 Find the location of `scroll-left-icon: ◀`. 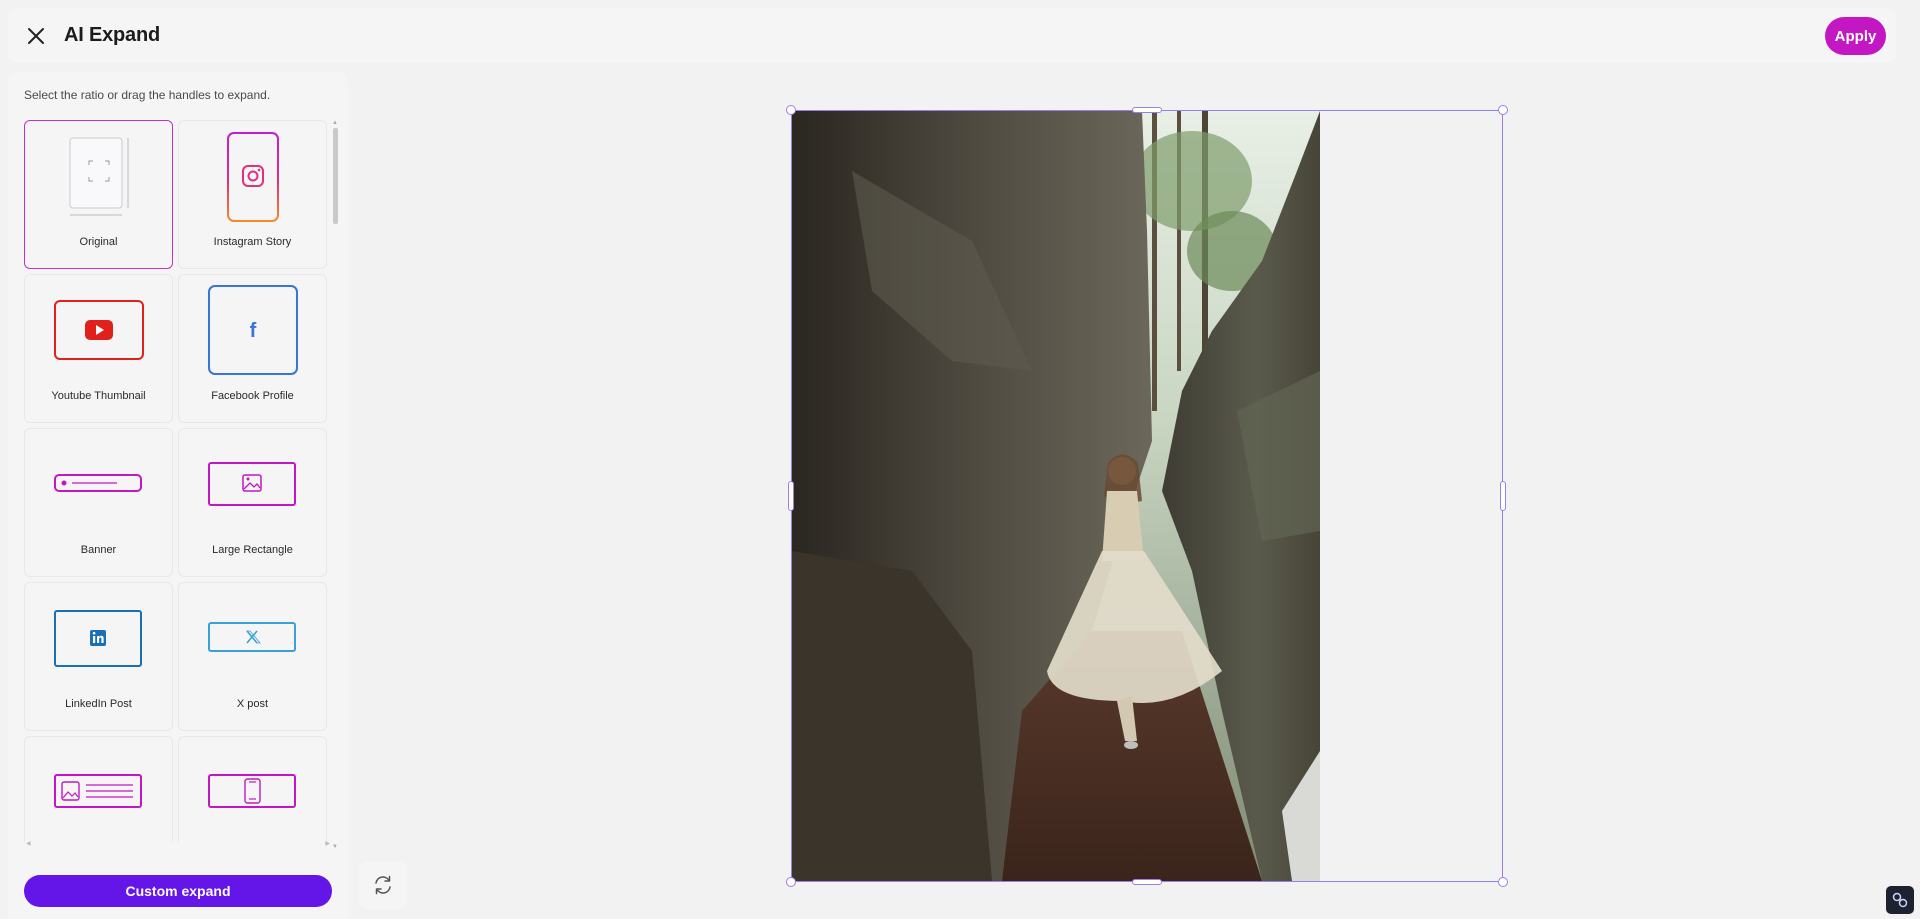

scroll-left-icon: ◀ is located at coordinates (28, 843).